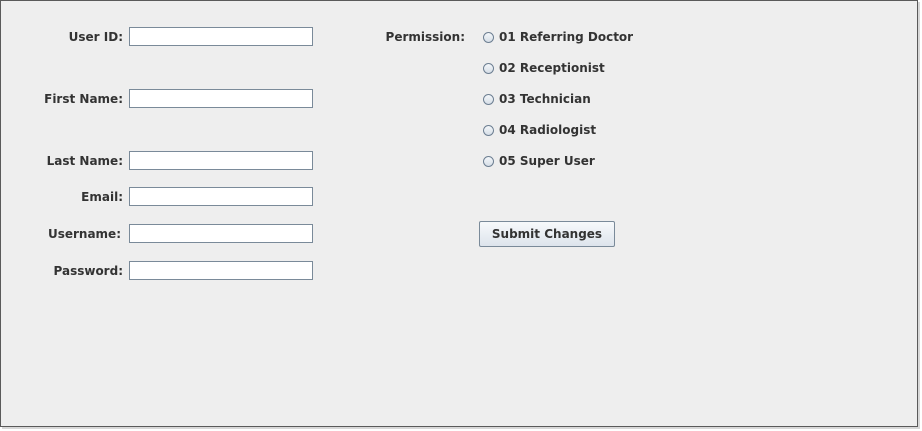 The height and width of the screenshot is (431, 922). What do you see at coordinates (84, 234) in the screenshot?
I see `username-label: Username:` at bounding box center [84, 234].